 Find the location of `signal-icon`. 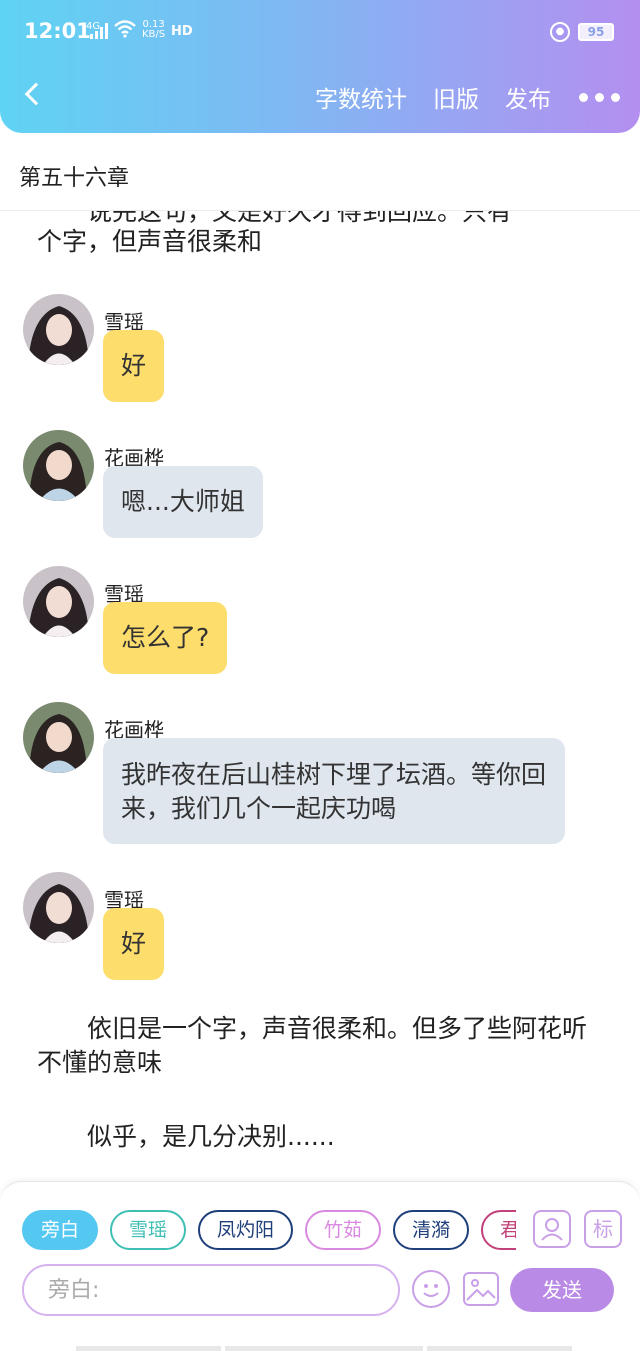

signal-icon is located at coordinates (99, 31).